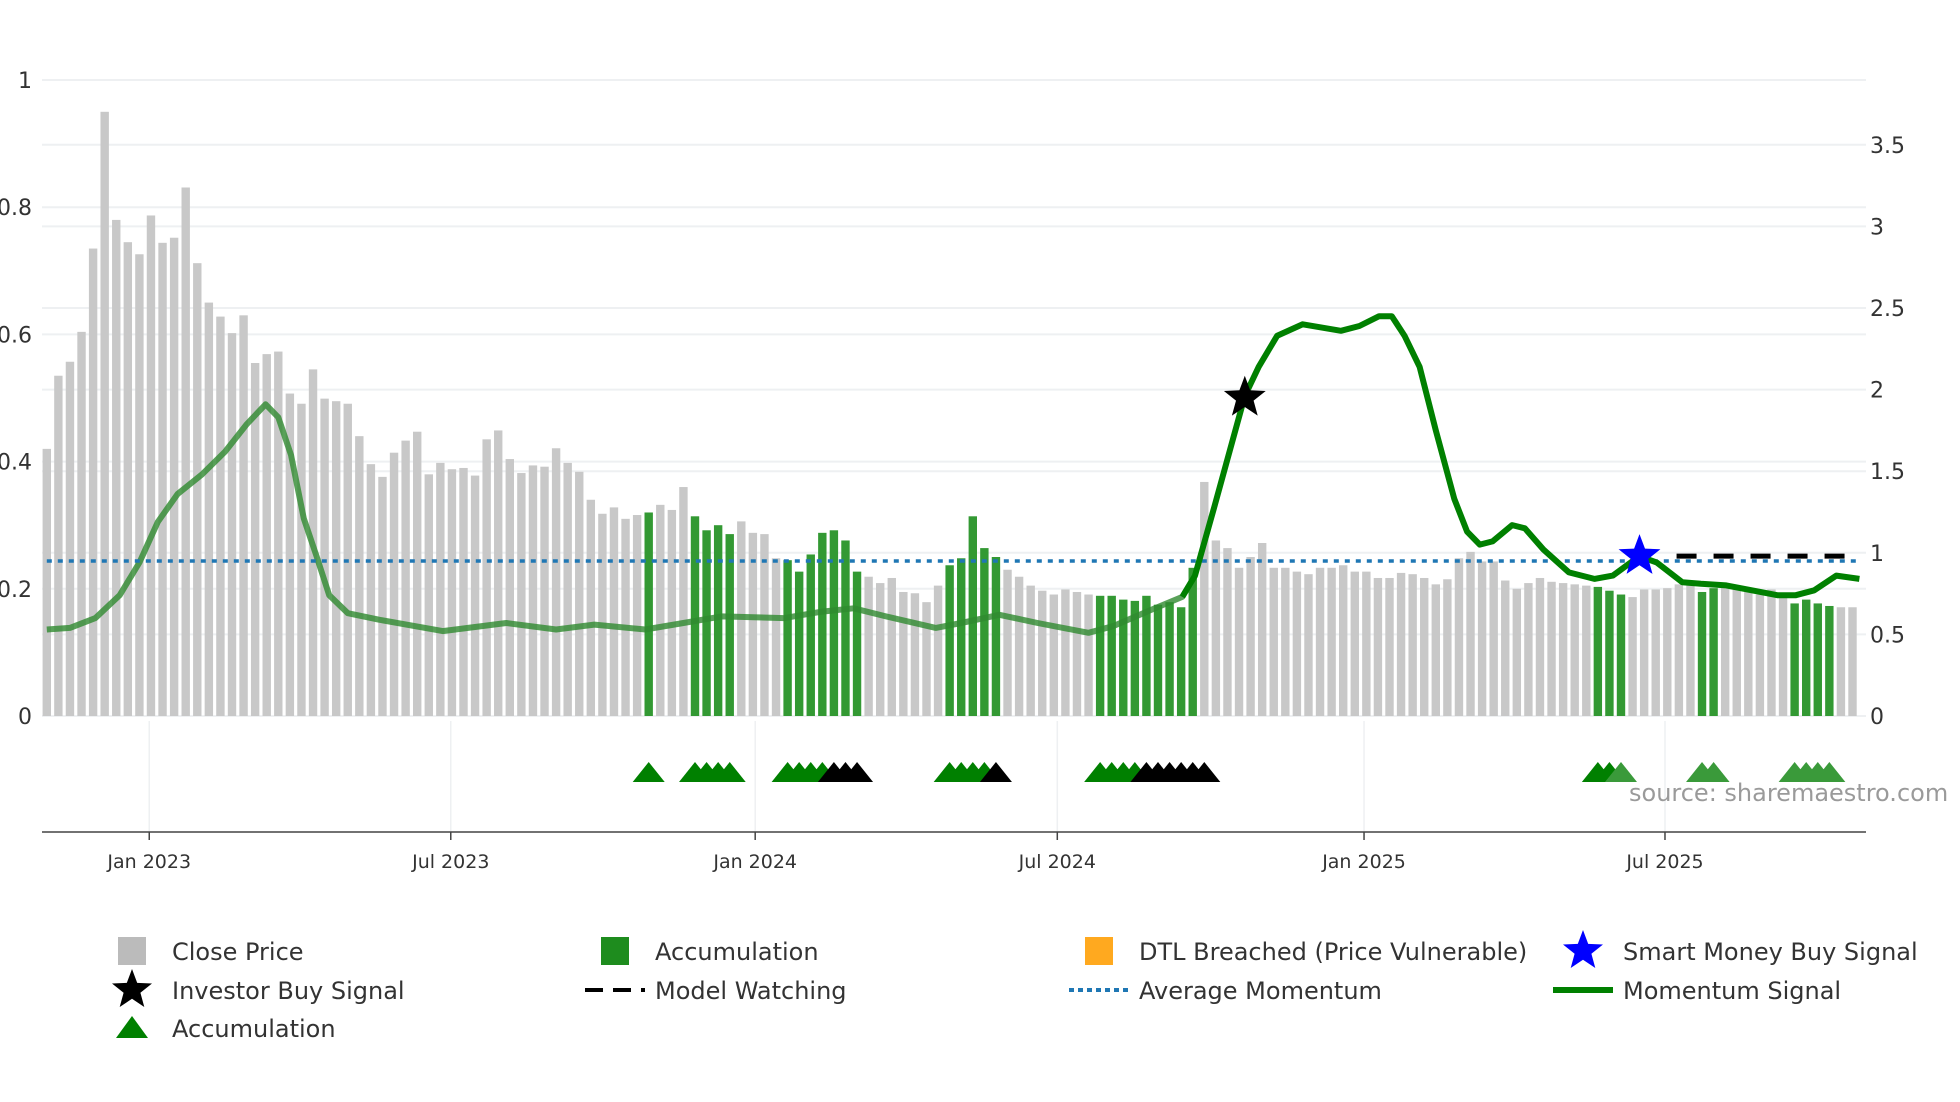 The height and width of the screenshot is (1102, 1960). What do you see at coordinates (1306, 951) in the screenshot?
I see `legend-item-dtl: DTL Breached (Price Vulnerable)` at bounding box center [1306, 951].